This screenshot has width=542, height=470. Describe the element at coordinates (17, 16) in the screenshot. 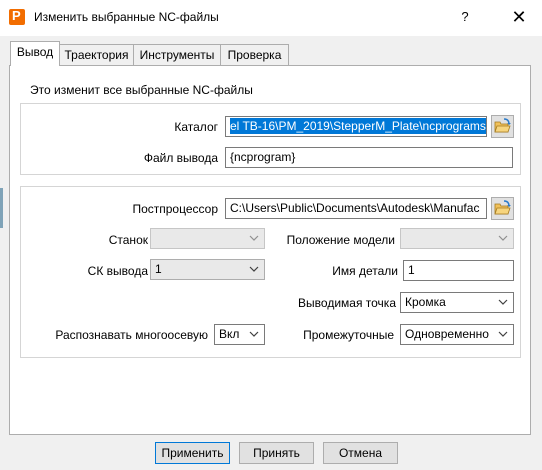

I see `powermill-icon: P` at that location.